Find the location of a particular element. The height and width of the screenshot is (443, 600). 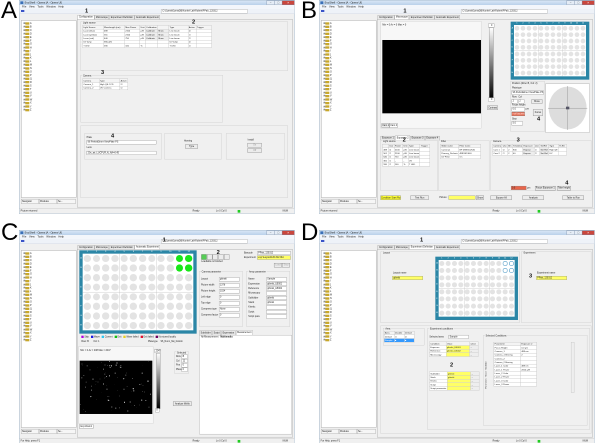

load-button: Load is located at coordinates (277, 265).